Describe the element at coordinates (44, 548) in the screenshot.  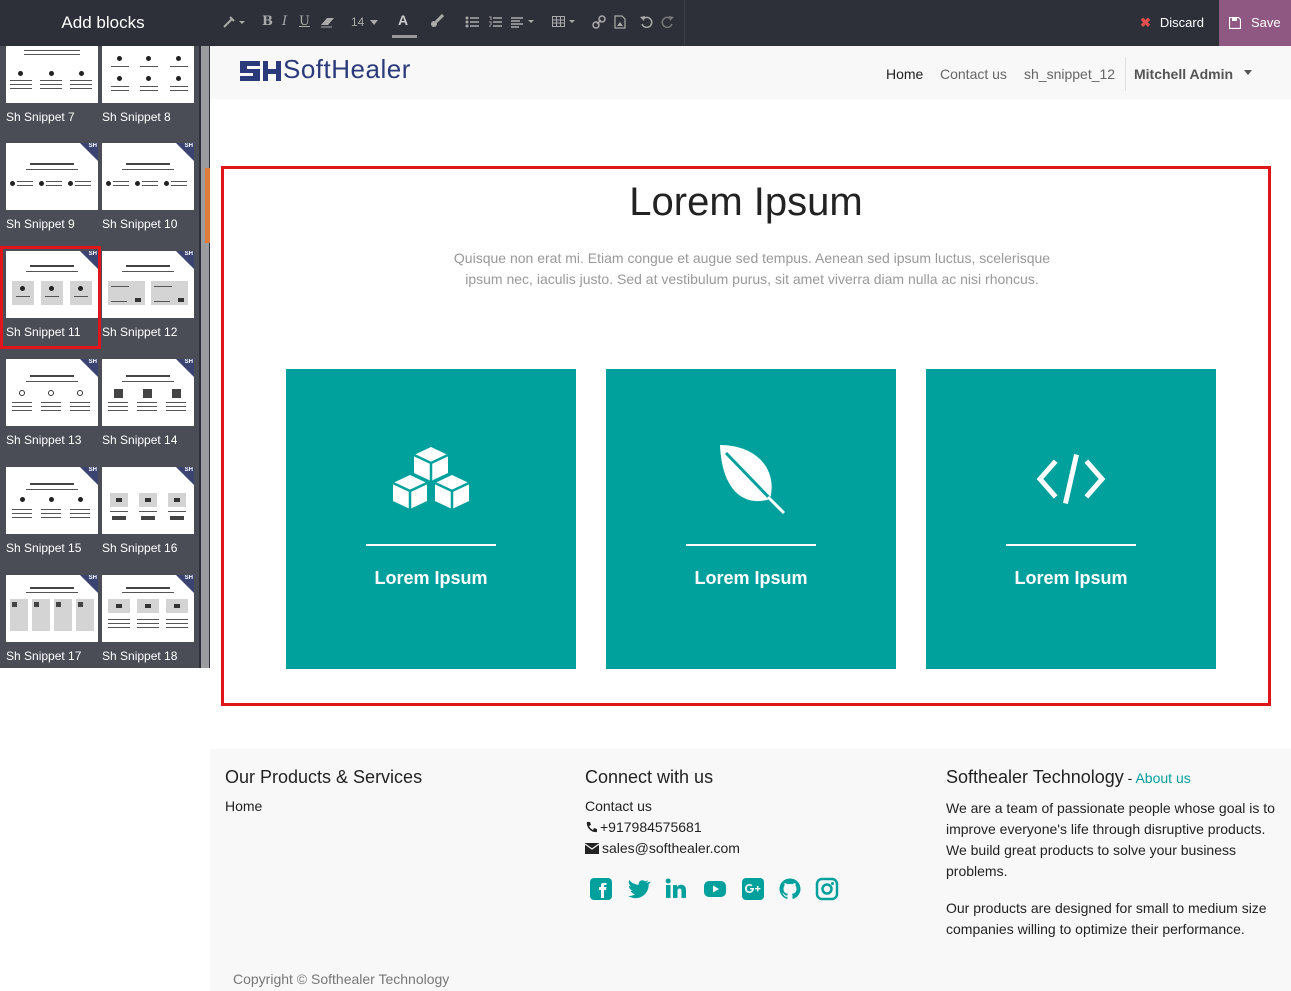
I see `snippet-label: Sh Snippet 15` at that location.